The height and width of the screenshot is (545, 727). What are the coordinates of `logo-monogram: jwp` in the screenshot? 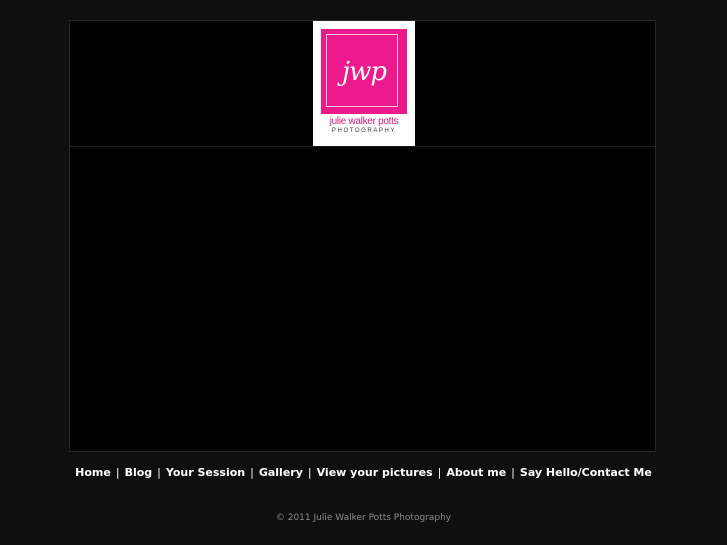 It's located at (364, 72).